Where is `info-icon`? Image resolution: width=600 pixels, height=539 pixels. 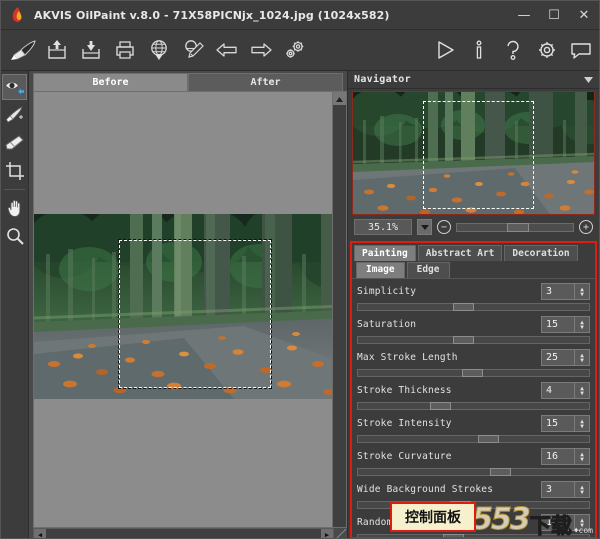 info-icon is located at coordinates (479, 50).